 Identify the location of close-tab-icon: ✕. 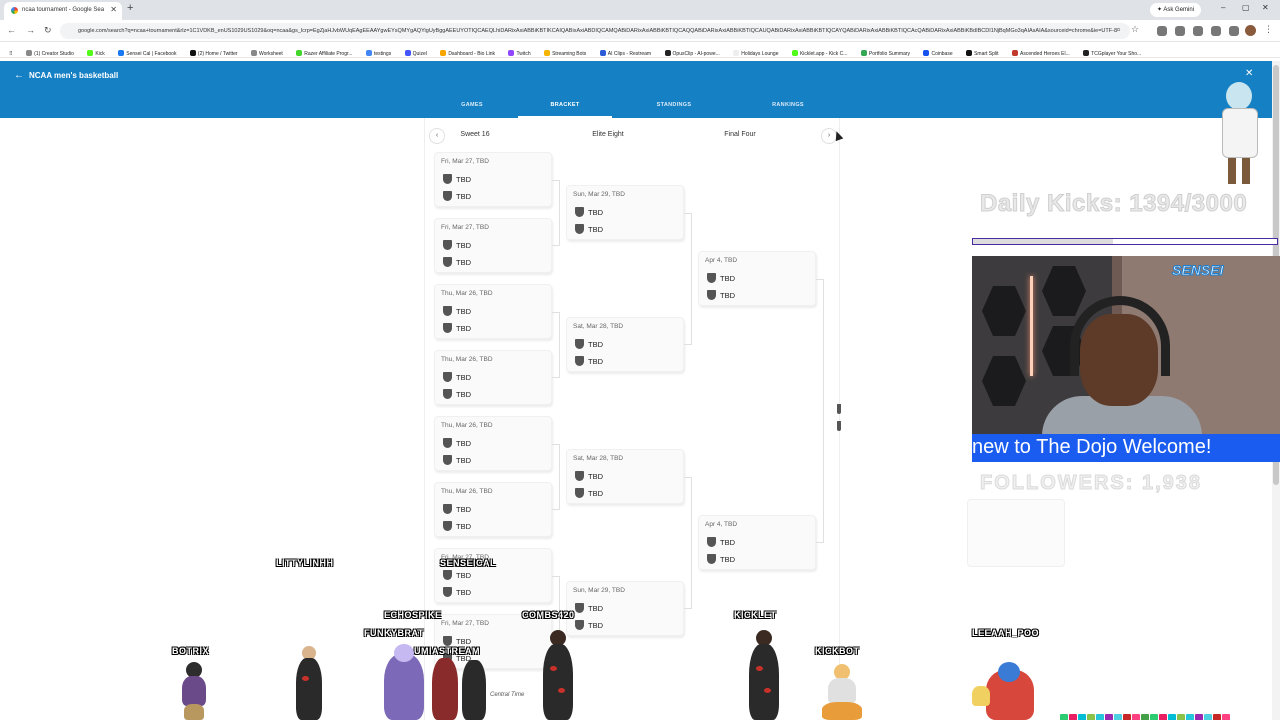
(113, 9).